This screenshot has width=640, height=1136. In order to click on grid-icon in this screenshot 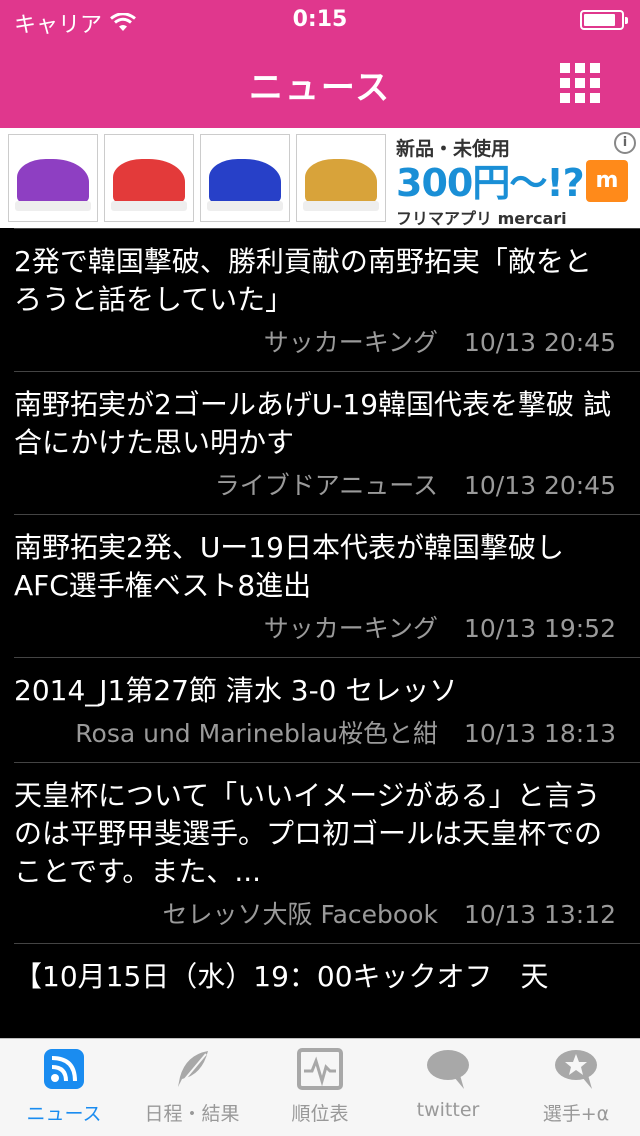, I will do `click(565, 68)`.